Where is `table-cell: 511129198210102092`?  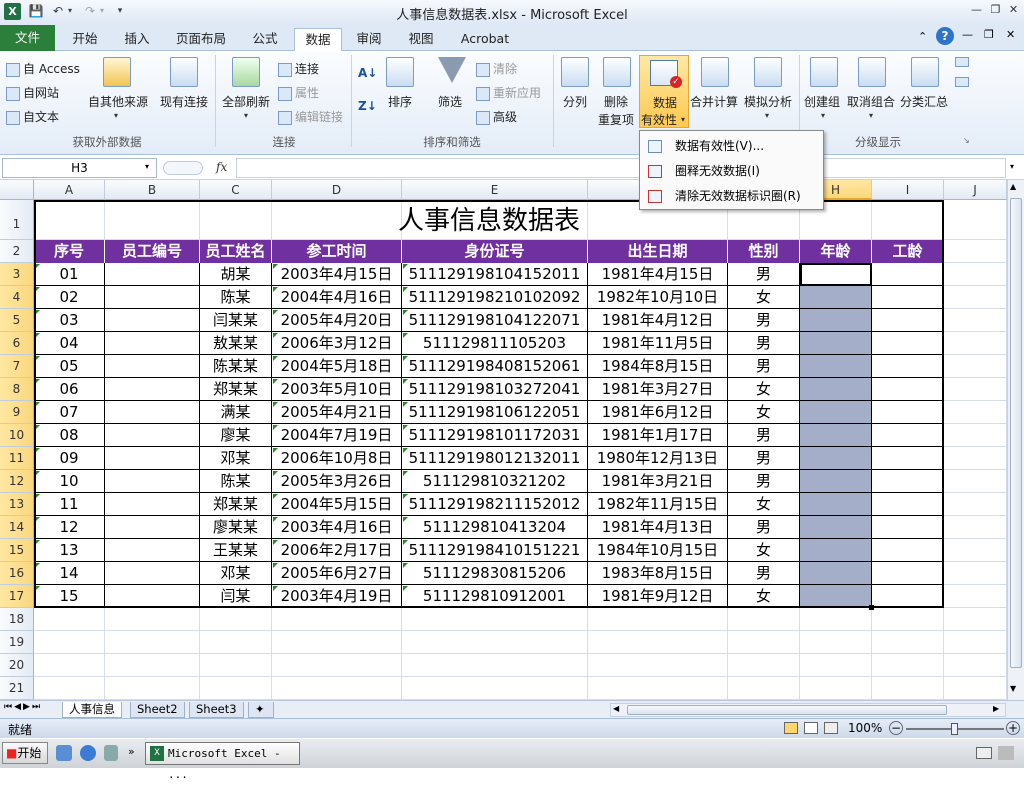 table-cell: 511129198210102092 is located at coordinates (495, 297).